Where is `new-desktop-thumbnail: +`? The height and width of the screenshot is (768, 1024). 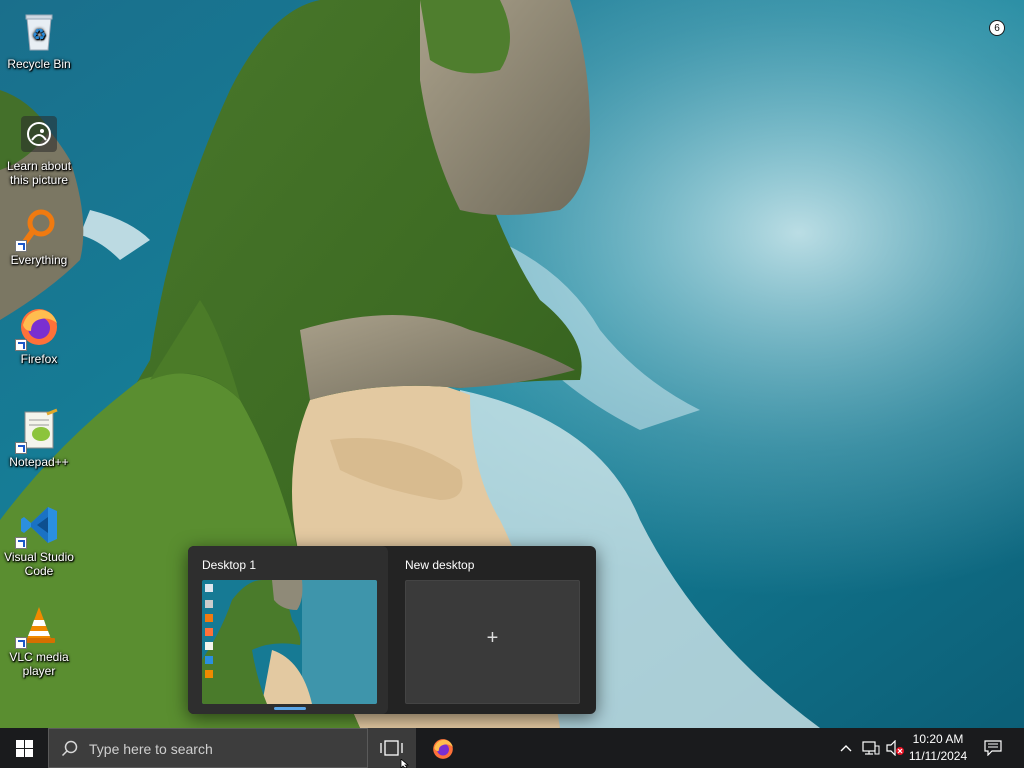
new-desktop-thumbnail: + is located at coordinates (492, 642).